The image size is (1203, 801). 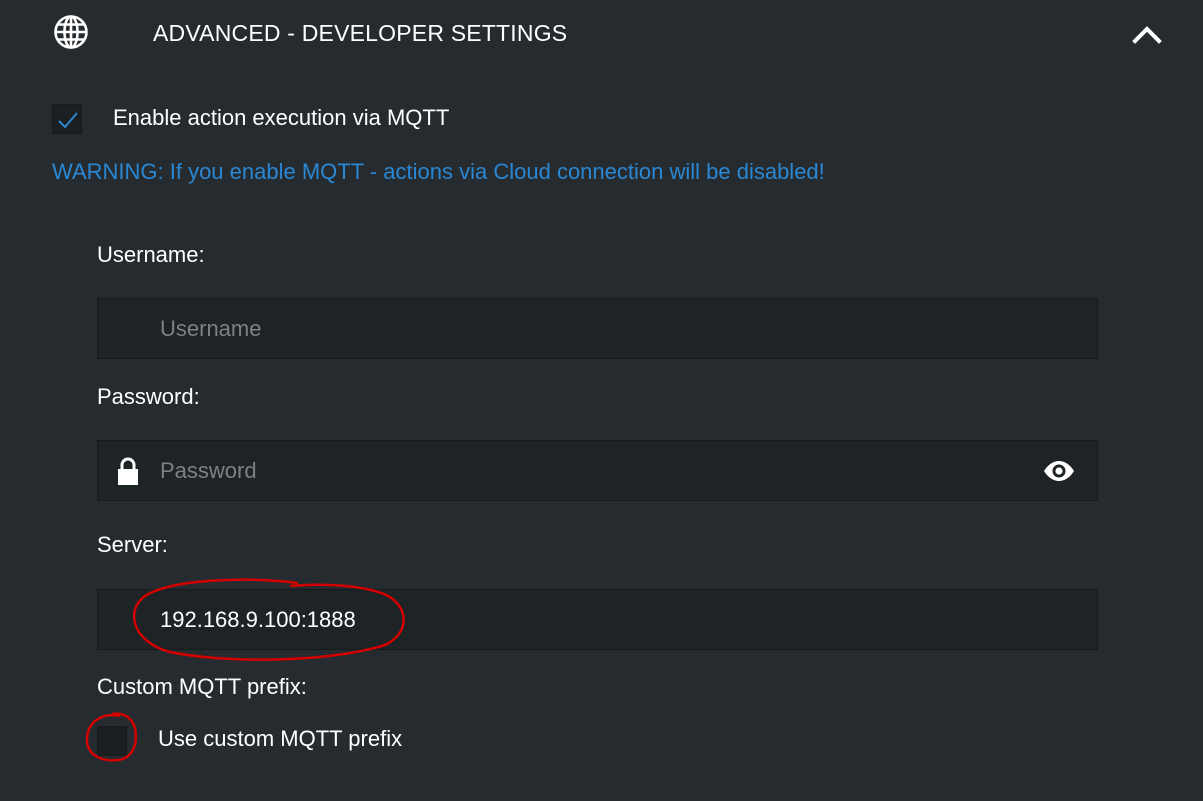 I want to click on lock-icon, so click(x=128, y=471).